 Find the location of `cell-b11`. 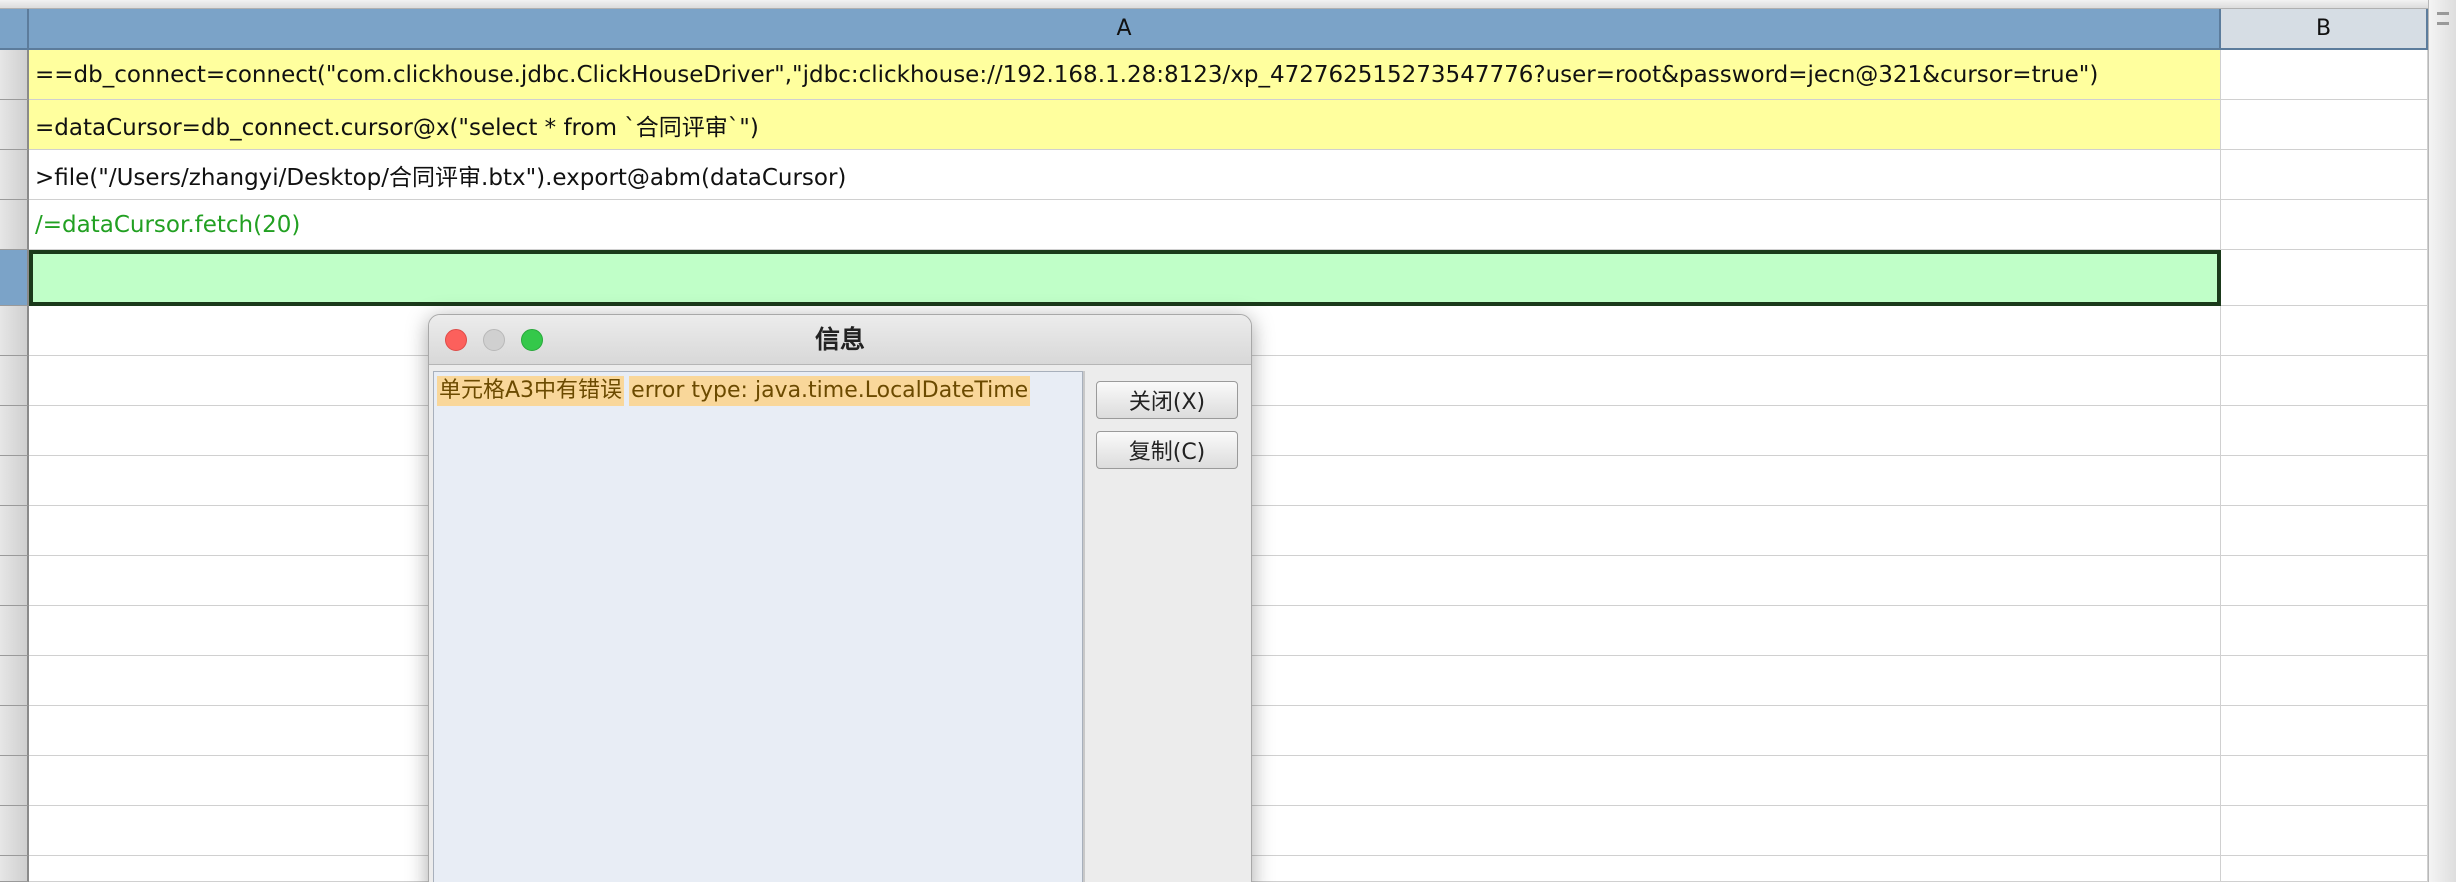

cell-b11 is located at coordinates (2324, 581).